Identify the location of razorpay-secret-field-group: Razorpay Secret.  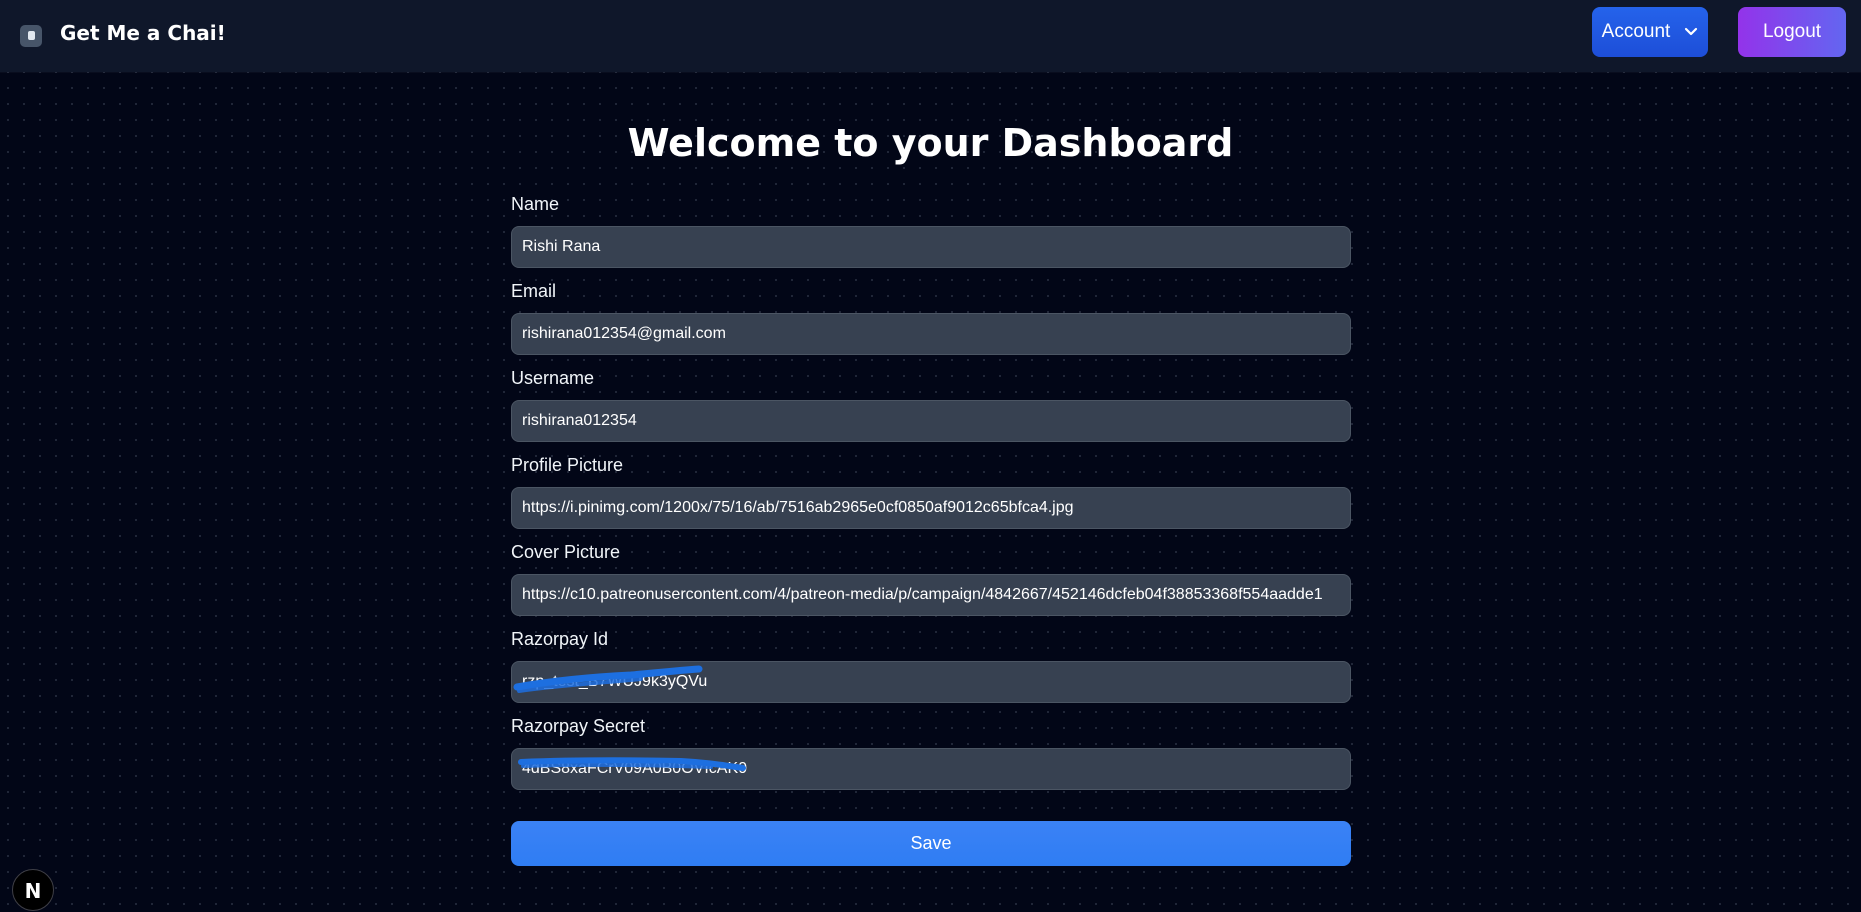
(931, 757).